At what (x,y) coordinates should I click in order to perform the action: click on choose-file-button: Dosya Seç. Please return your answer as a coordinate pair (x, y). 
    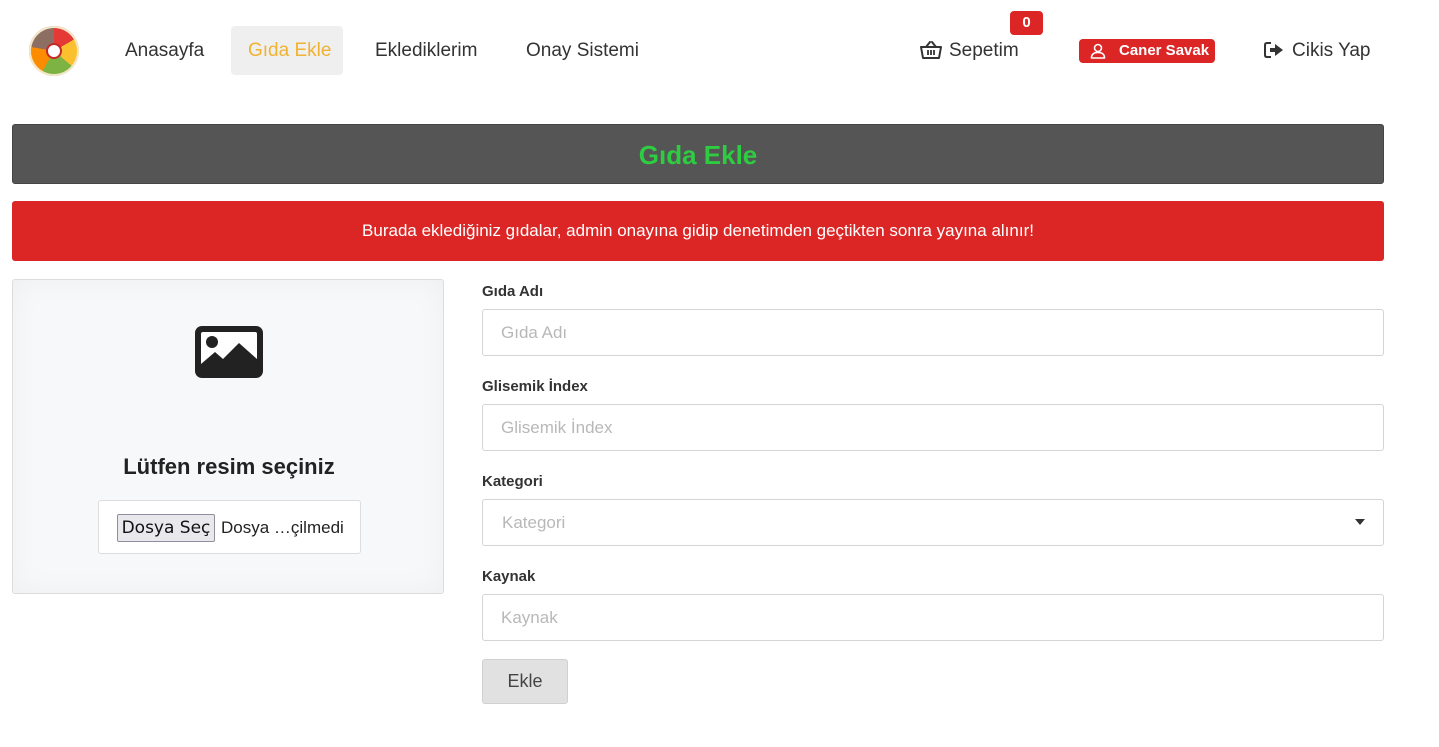
    Looking at the image, I should click on (166, 528).